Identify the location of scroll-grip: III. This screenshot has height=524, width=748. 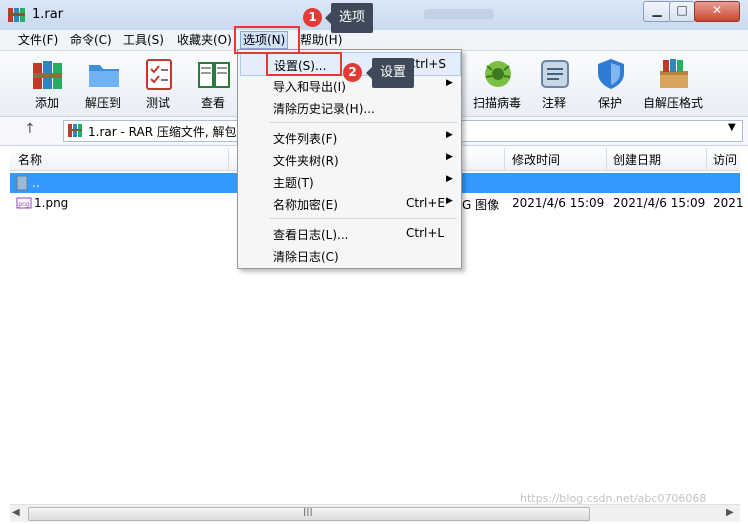
(308, 512).